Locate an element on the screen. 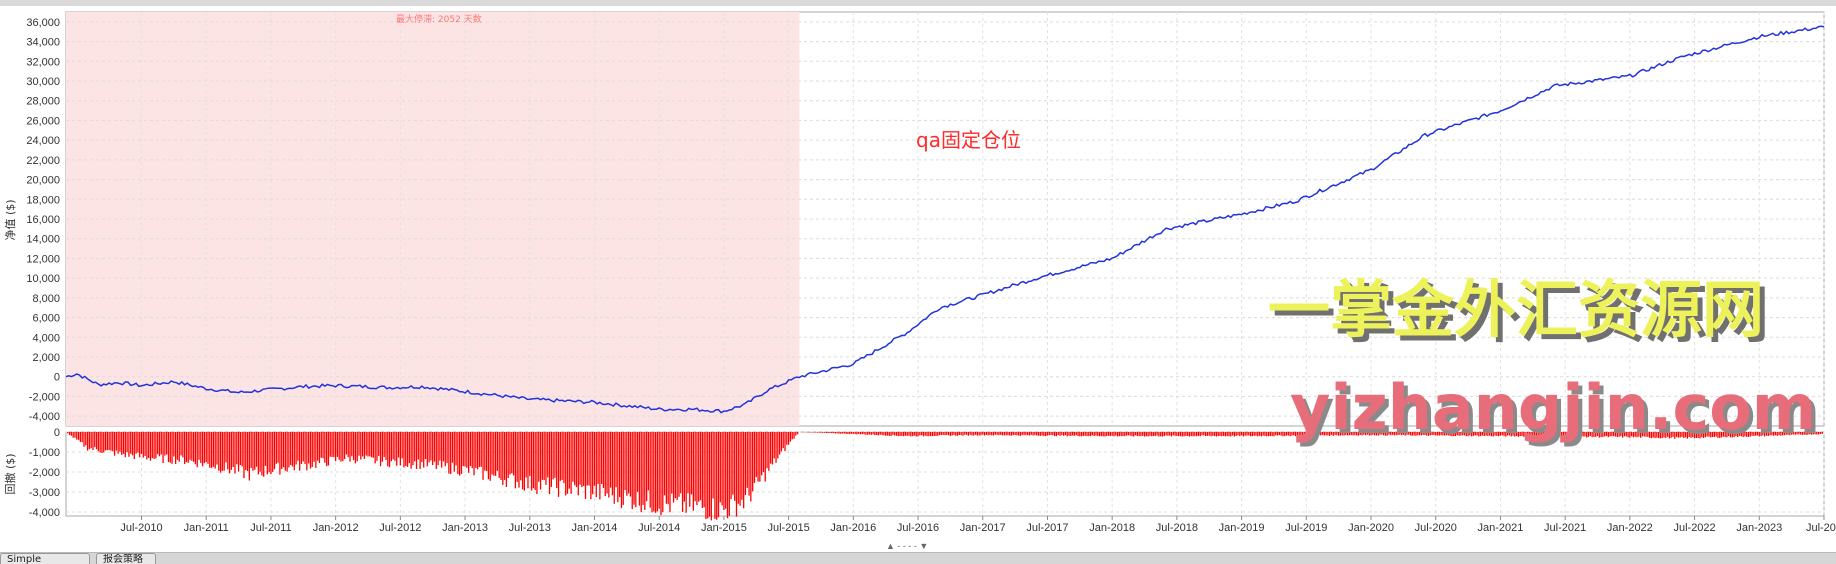 Image resolution: width=1836 pixels, height=564 pixels. x-tick-label: Jan-2011 is located at coordinates (206, 528).